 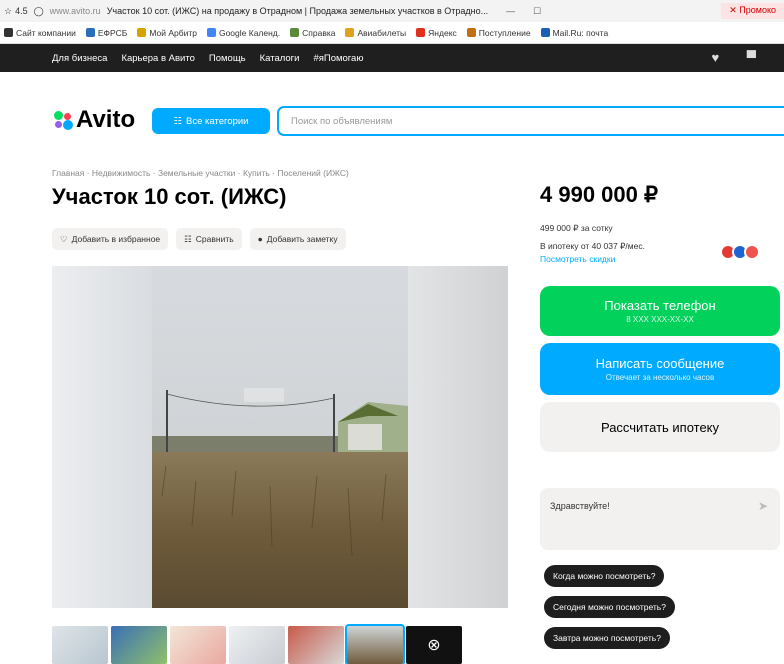 I want to click on restore-icon: ☐, so click(x=537, y=11).